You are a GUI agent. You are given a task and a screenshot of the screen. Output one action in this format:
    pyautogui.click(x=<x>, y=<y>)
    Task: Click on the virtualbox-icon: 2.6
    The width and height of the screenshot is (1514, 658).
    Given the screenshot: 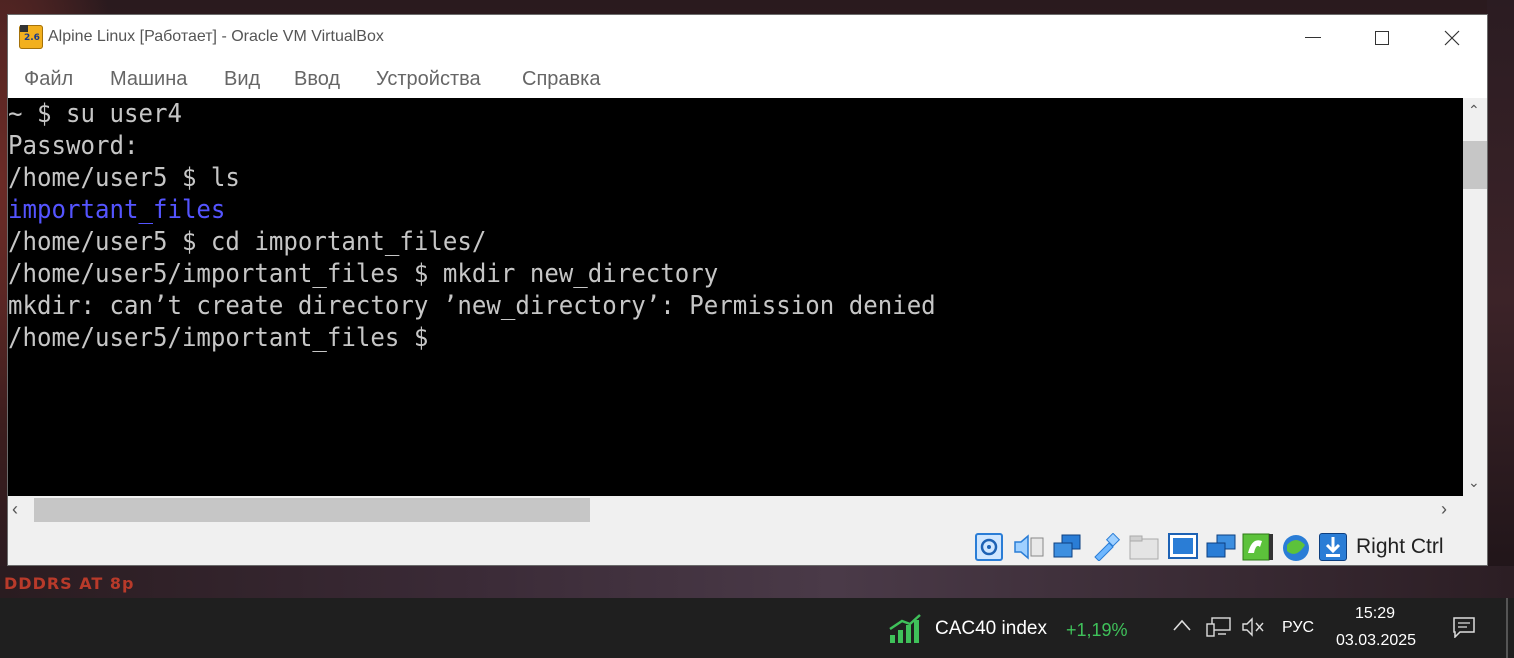 What is the action you would take?
    pyautogui.click(x=31, y=37)
    